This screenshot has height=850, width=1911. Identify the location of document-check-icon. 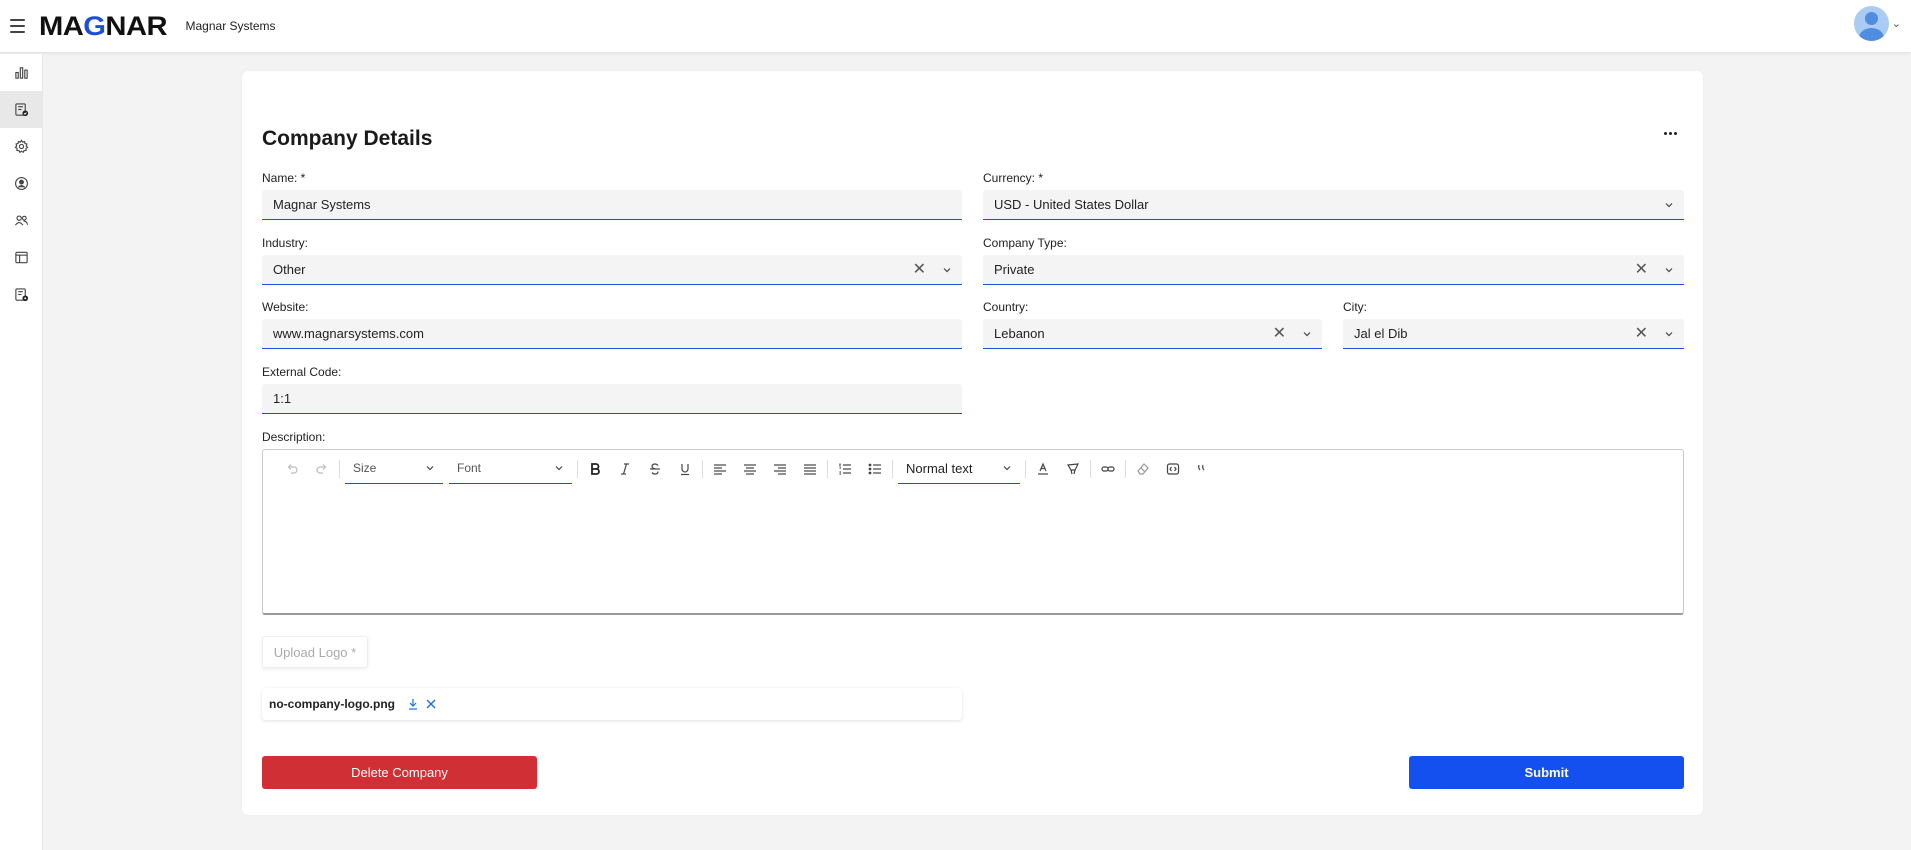
(21, 110).